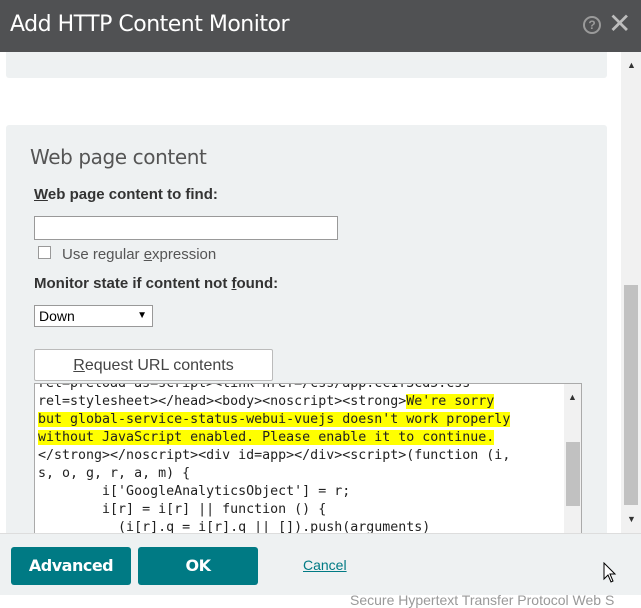 The width and height of the screenshot is (641, 608). Describe the element at coordinates (186, 228) in the screenshot. I see `content-to-find-input` at that location.